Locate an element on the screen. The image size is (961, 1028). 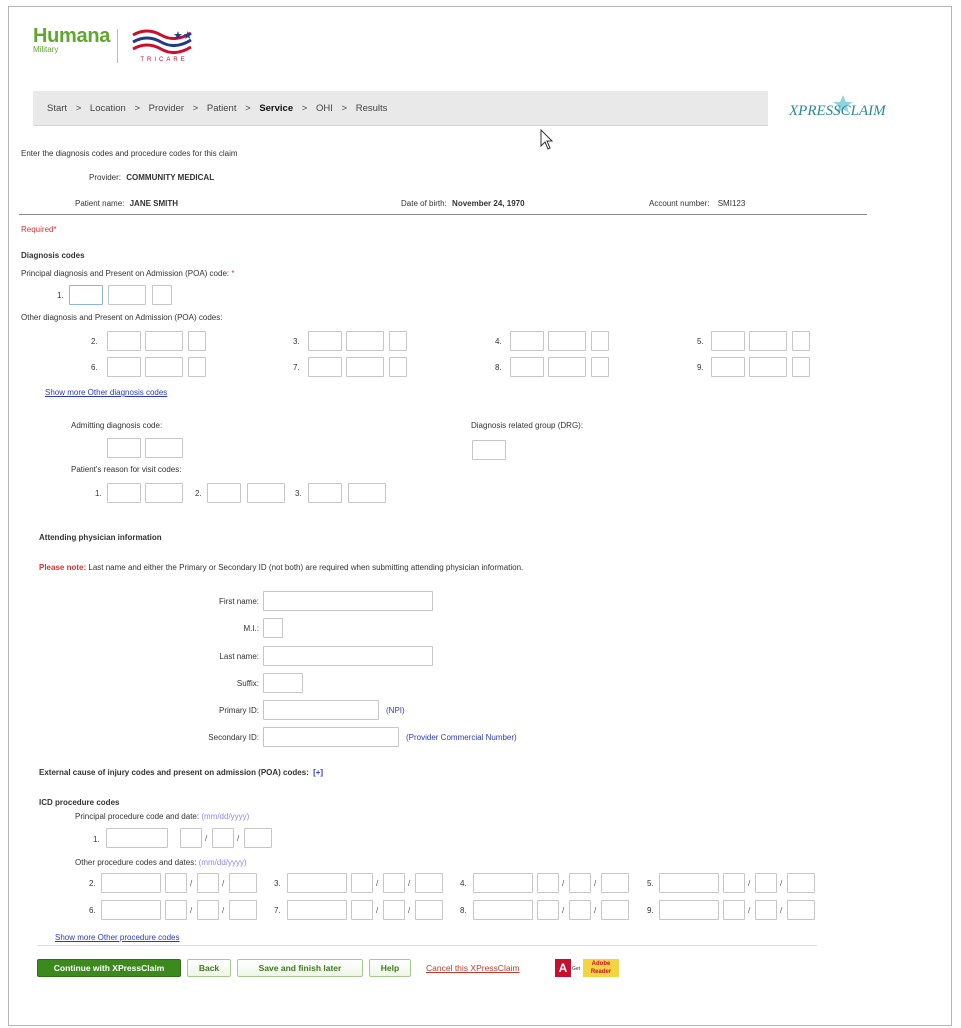
principal-diagnosis-code-input is located at coordinates (86, 295).